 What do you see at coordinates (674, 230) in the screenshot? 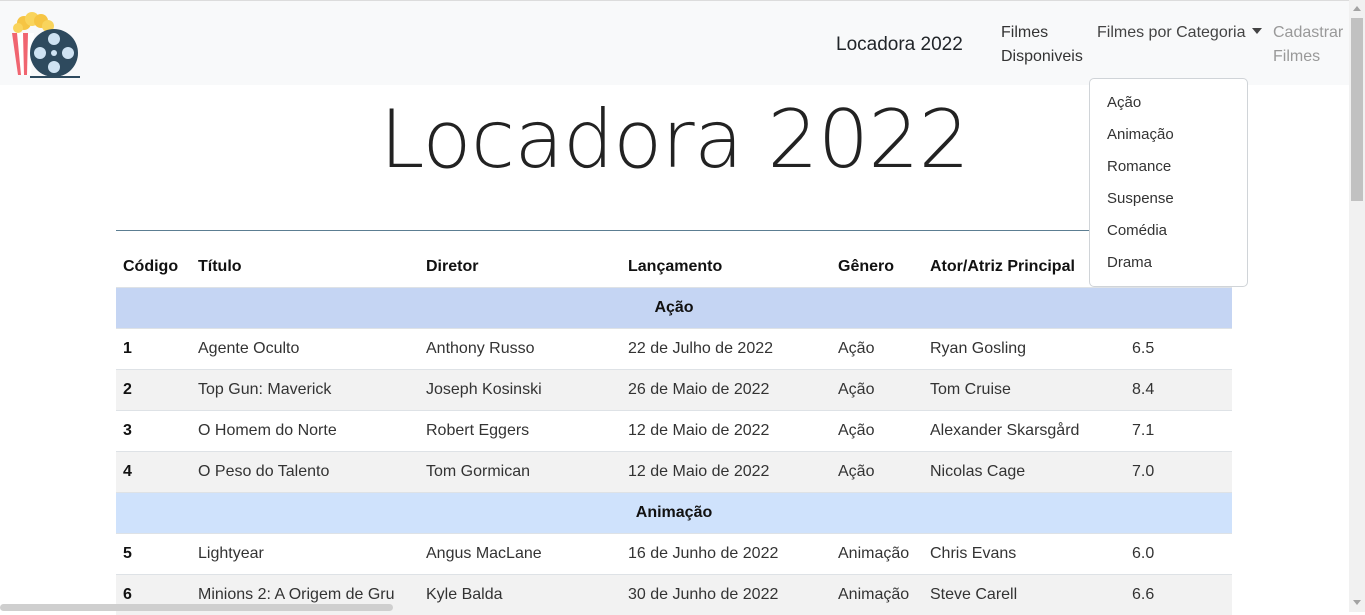
I see `title-divider` at bounding box center [674, 230].